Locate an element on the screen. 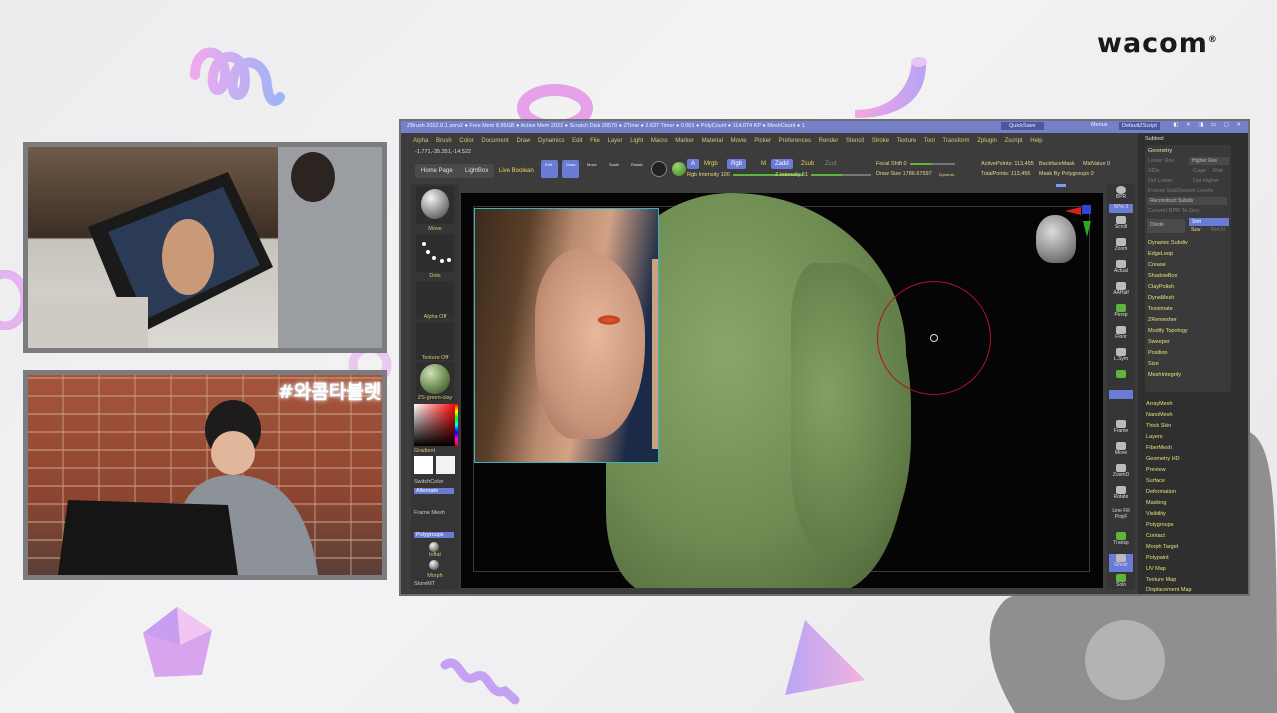 This screenshot has height=713, width=1277. mid-value-slider: MidValue 0 is located at coordinates (1096, 164).